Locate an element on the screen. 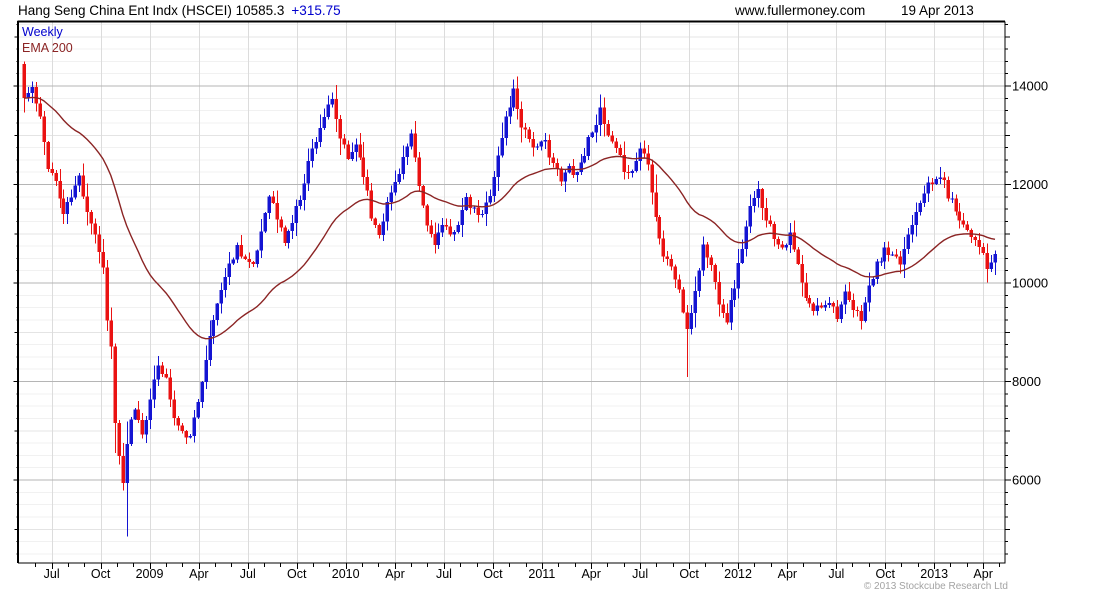 Image resolution: width=1100 pixels, height=600 pixels. website-label: www.fullermoney.com is located at coordinates (800, 10).